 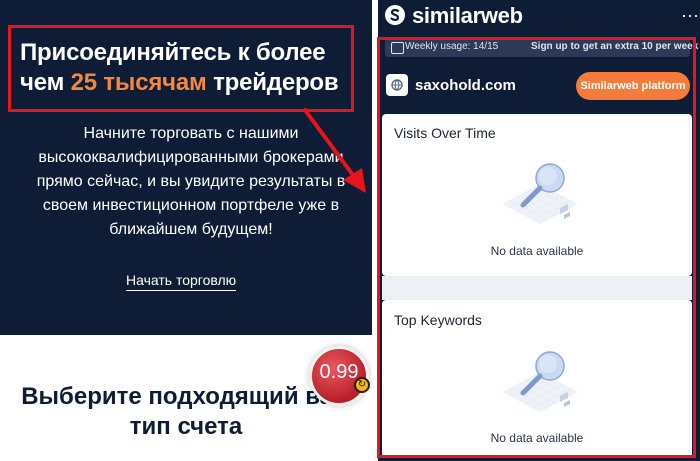 I want to click on account-type-heading: Выберите подходящий вам тип счета, so click(x=186, y=411).